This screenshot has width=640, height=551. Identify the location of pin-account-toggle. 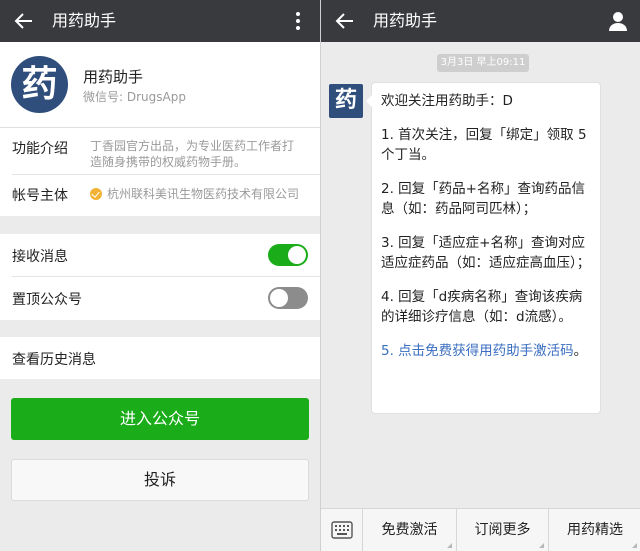
(288, 298).